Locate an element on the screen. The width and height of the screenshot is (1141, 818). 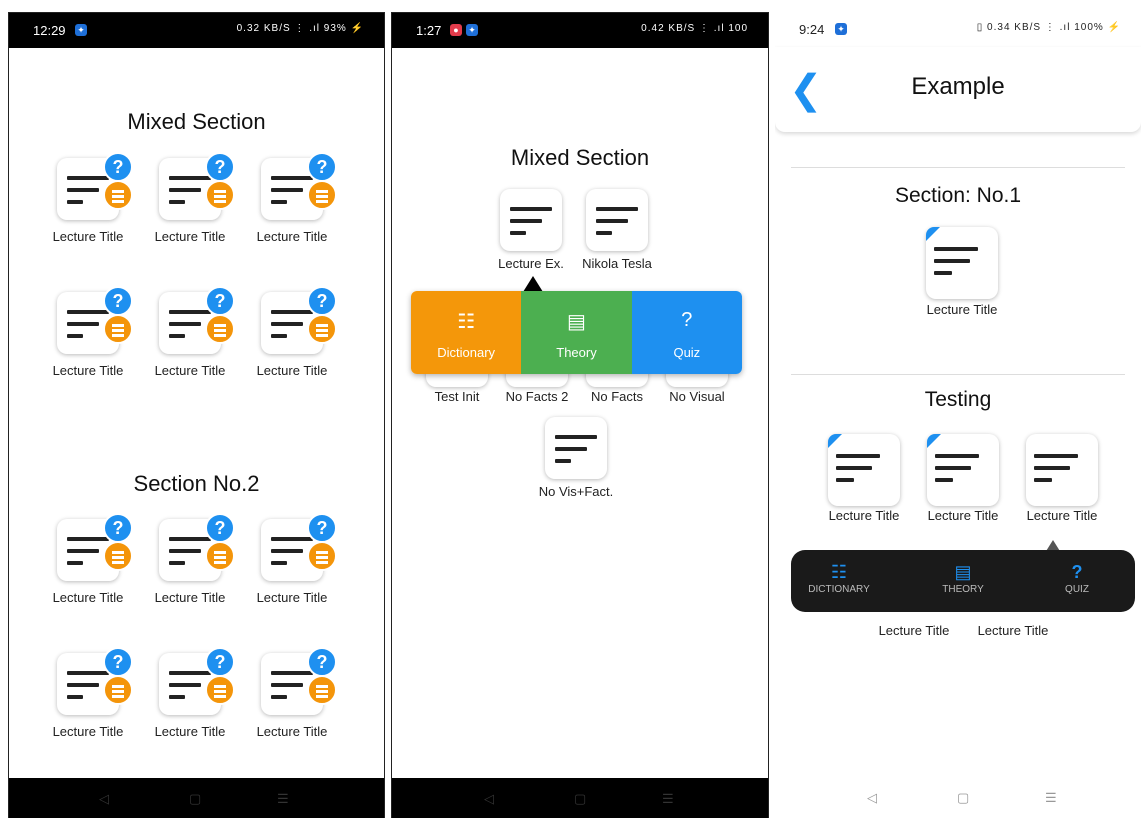
status-bar: 1:27 ● ✦ 0.42 KB/S ⋮ .ıl 100 is located at coordinates (580, 30).